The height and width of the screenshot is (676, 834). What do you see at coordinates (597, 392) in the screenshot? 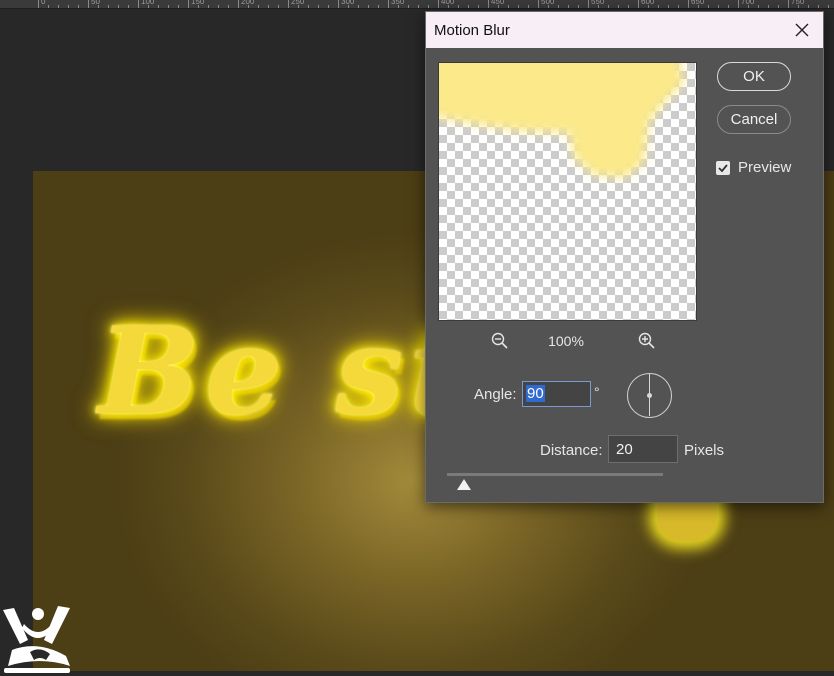
I see `degree-symbol: °` at bounding box center [597, 392].